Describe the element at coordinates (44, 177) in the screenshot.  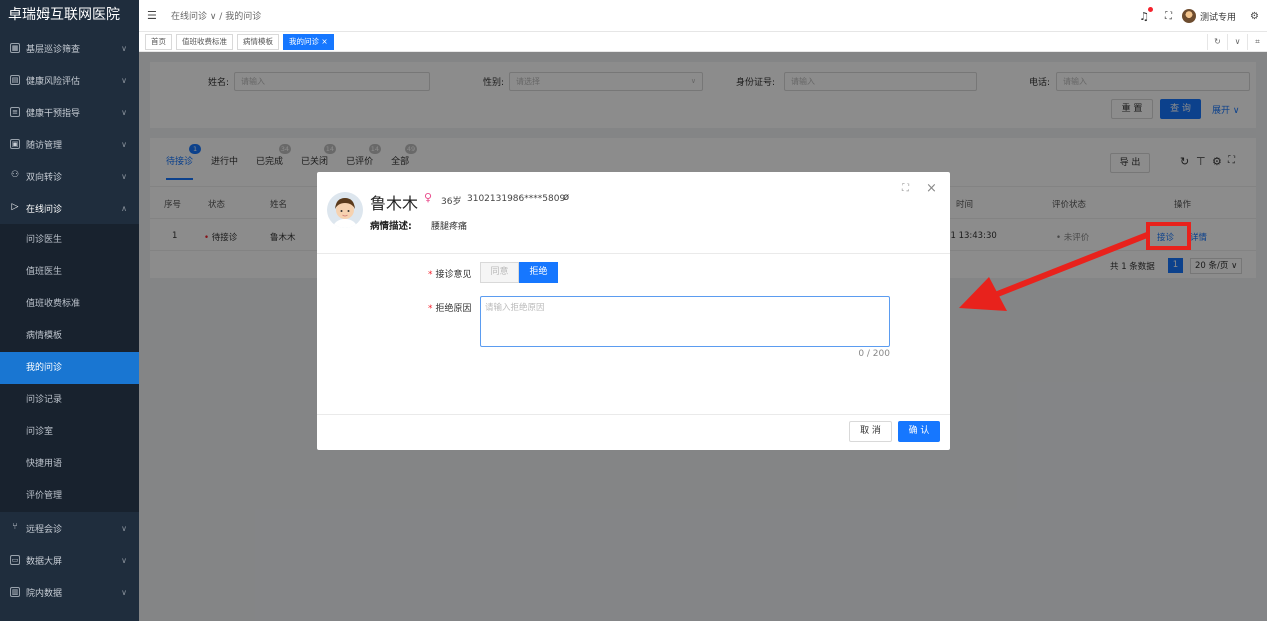
I see `sidebar-item-label: 双向转诊` at that location.